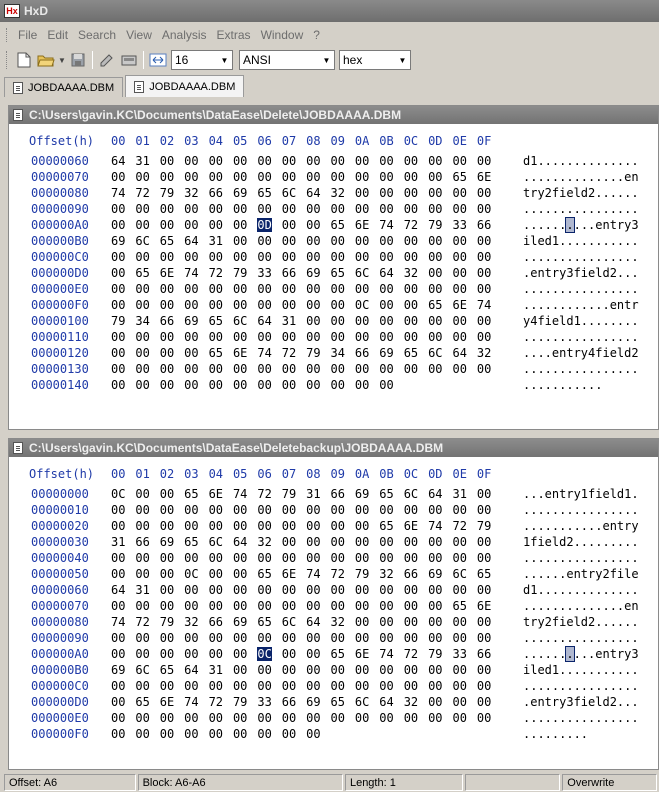  I want to click on row-bytes: 00 00 00 00 00 00 00 00 00 00 00 00 00 00 65 6E, so click(307, 178).